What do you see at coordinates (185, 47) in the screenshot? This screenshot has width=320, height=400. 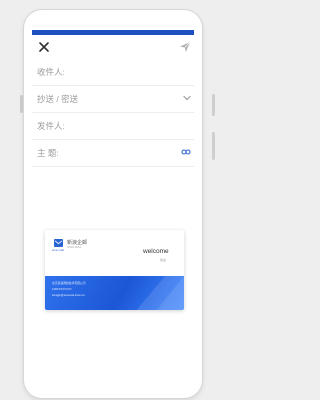 I see `send-icon` at bounding box center [185, 47].